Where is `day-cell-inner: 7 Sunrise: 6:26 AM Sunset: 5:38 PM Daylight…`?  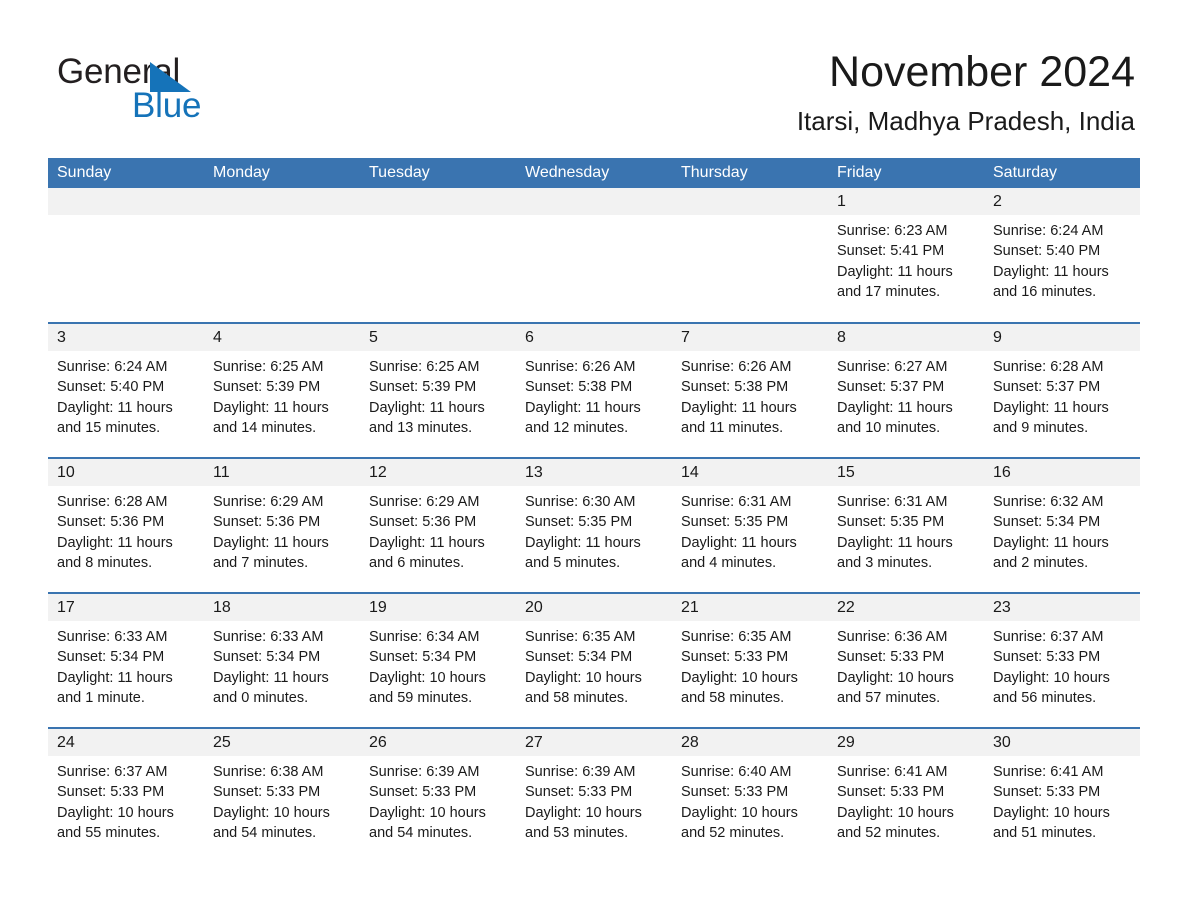
day-cell-inner: 7 Sunrise: 6:26 AM Sunset: 5:38 PM Daylight… is located at coordinates (750, 390).